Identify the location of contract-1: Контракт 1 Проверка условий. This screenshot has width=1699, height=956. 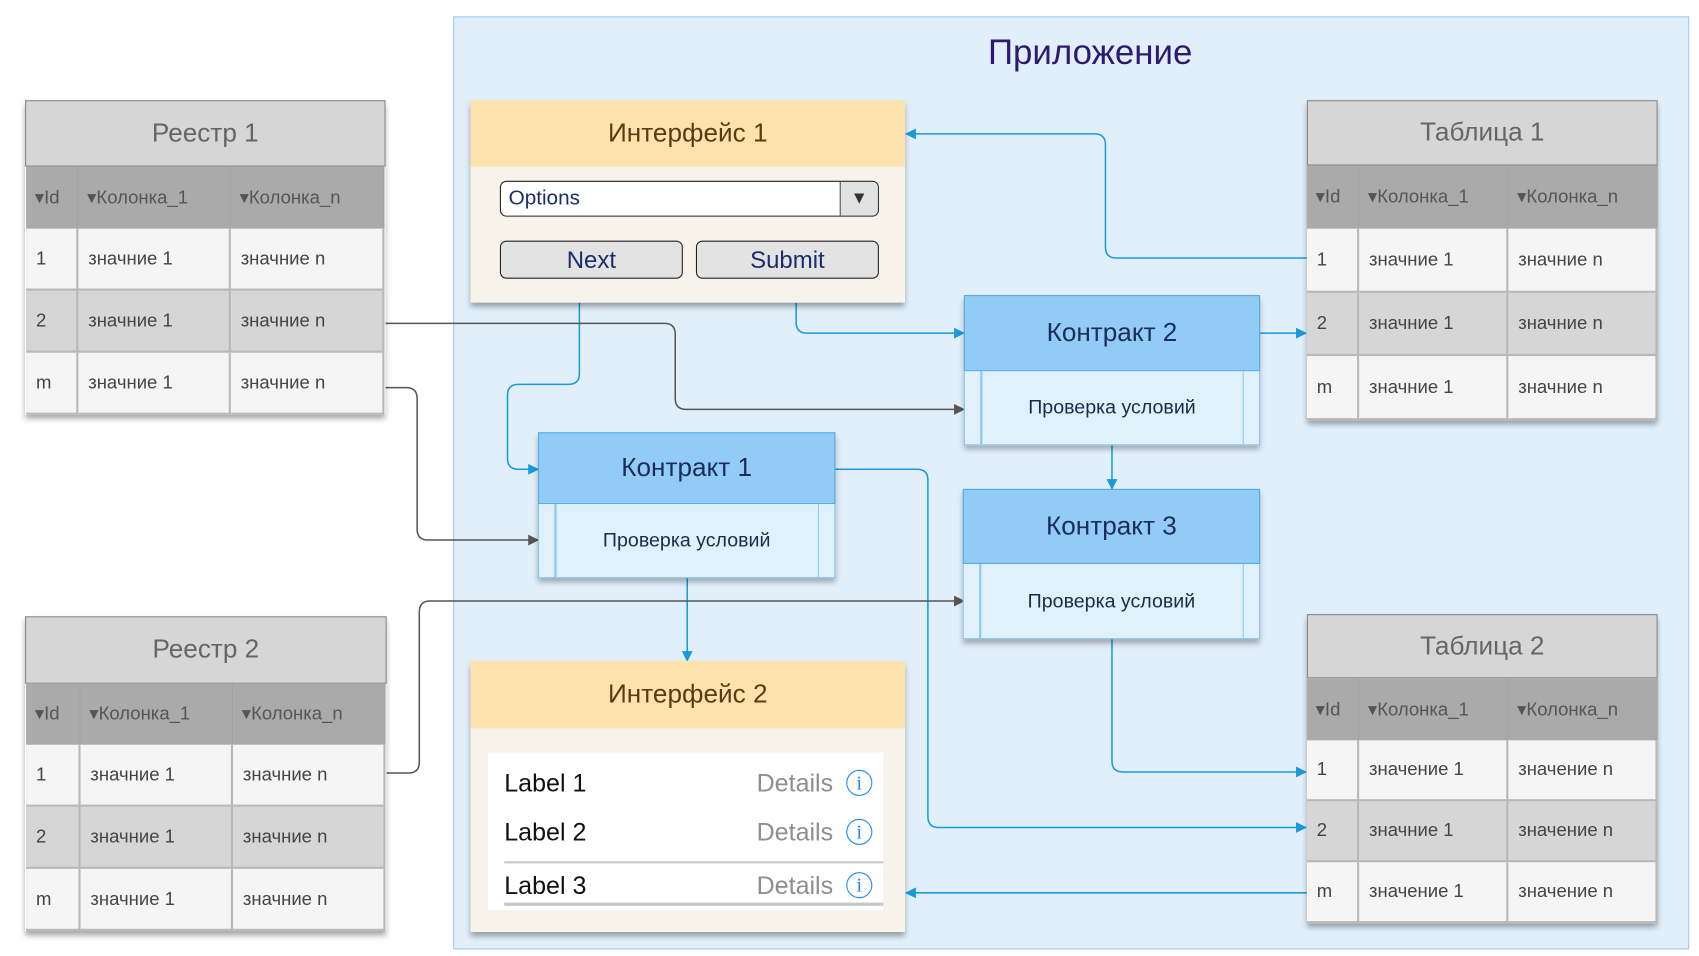
(687, 505).